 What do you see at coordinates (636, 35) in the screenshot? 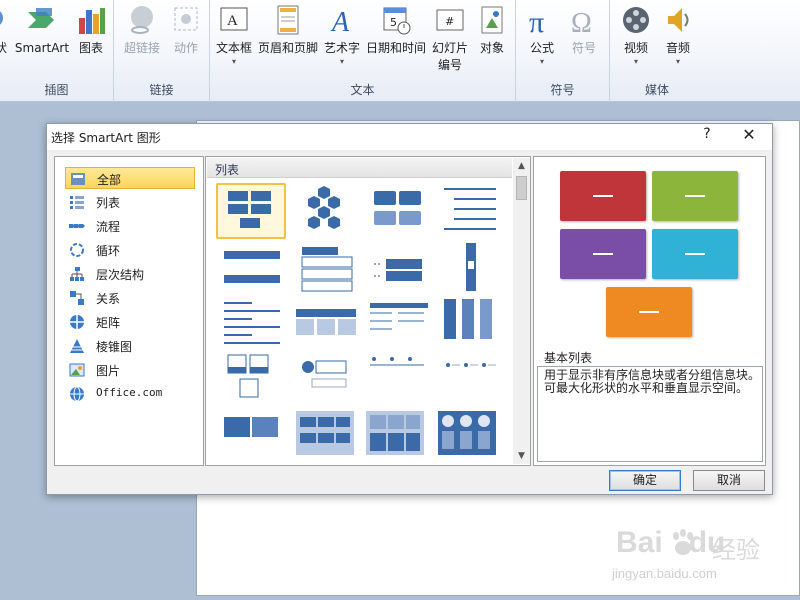
I see `video-button: 视频 ▾` at bounding box center [636, 35].